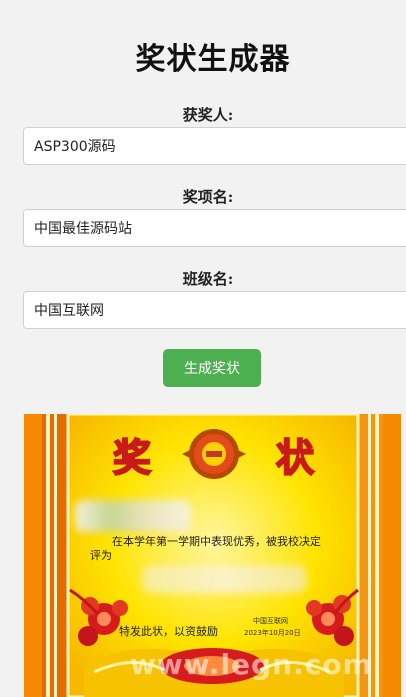 The width and height of the screenshot is (406, 697). Describe the element at coordinates (251, 664) in the screenshot. I see `watermark: www.legn.com` at that location.